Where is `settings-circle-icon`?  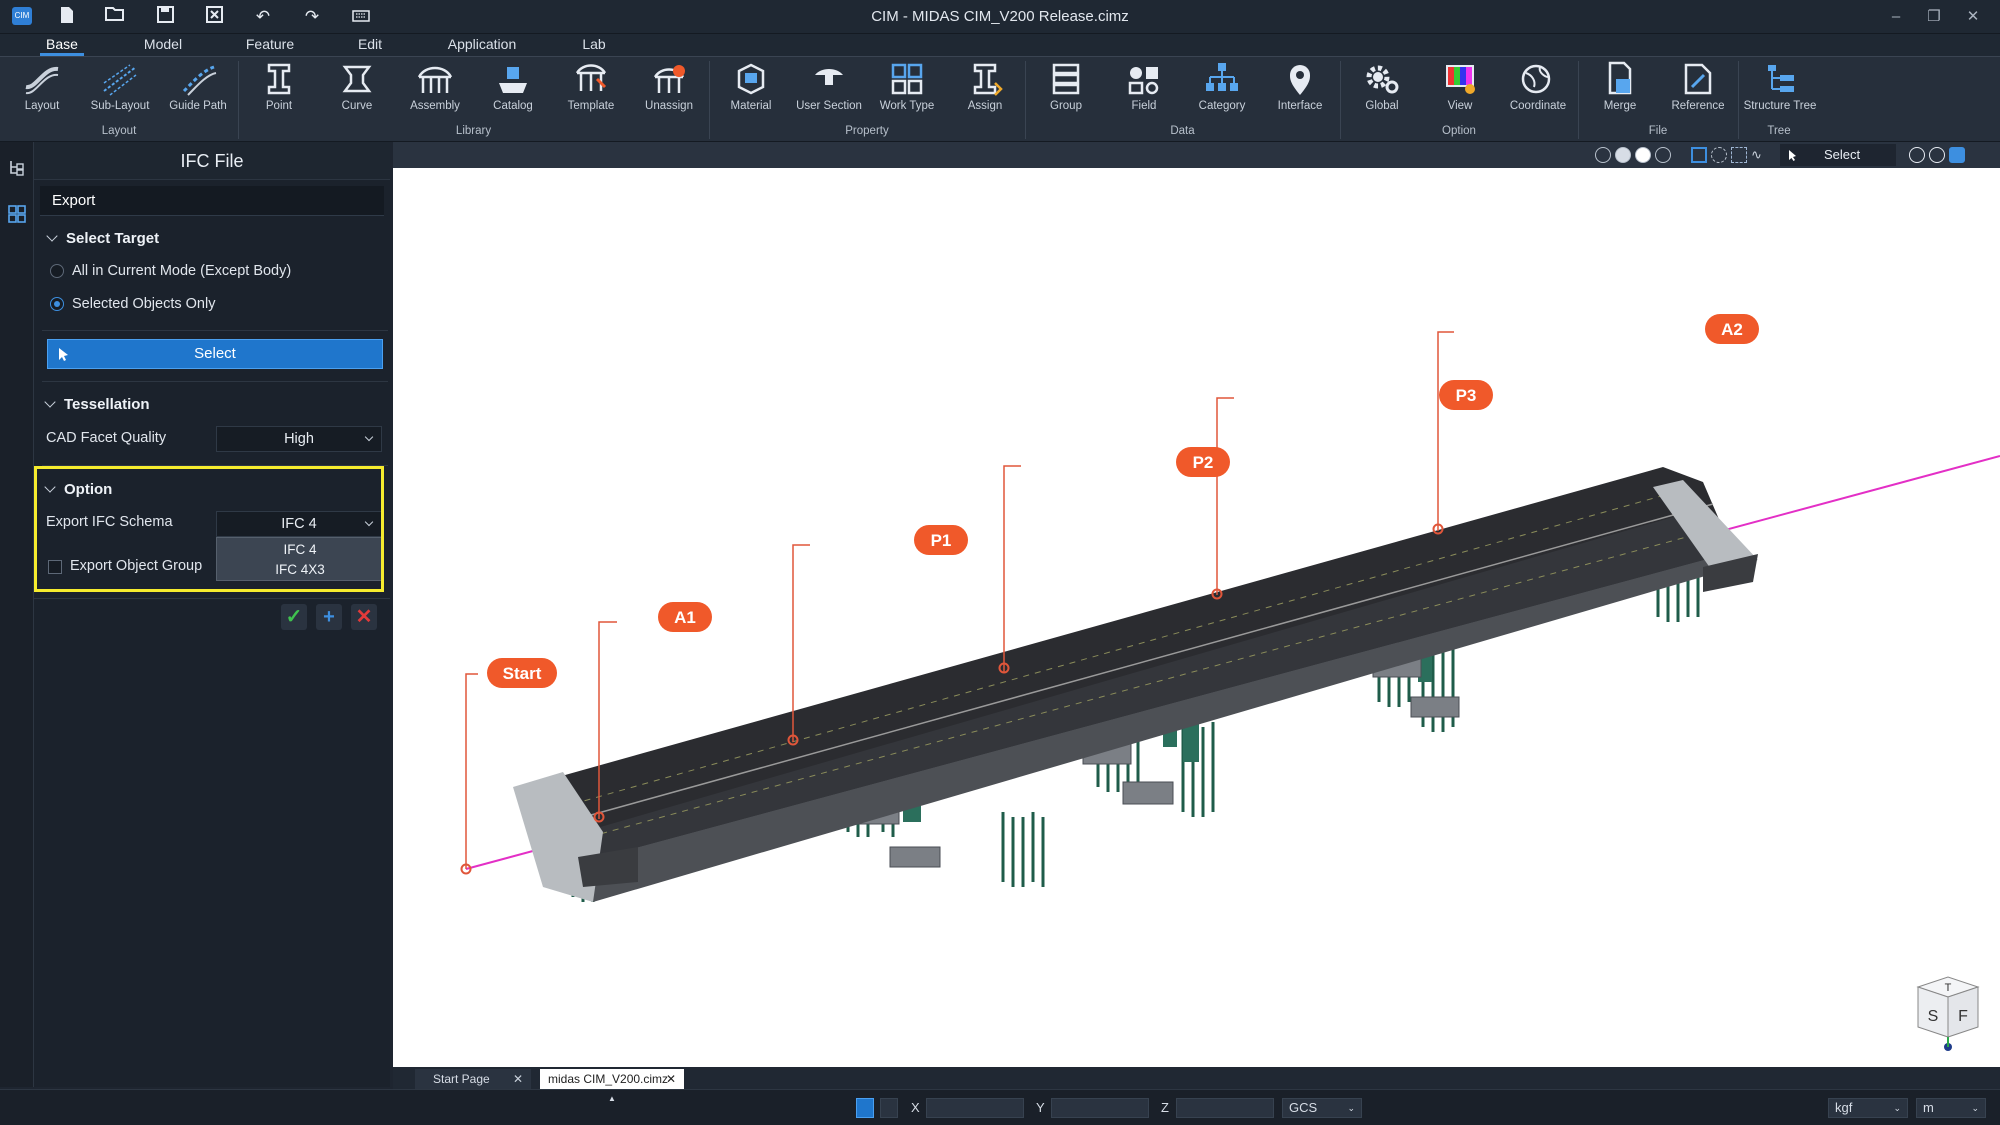 settings-circle-icon is located at coordinates (1937, 155).